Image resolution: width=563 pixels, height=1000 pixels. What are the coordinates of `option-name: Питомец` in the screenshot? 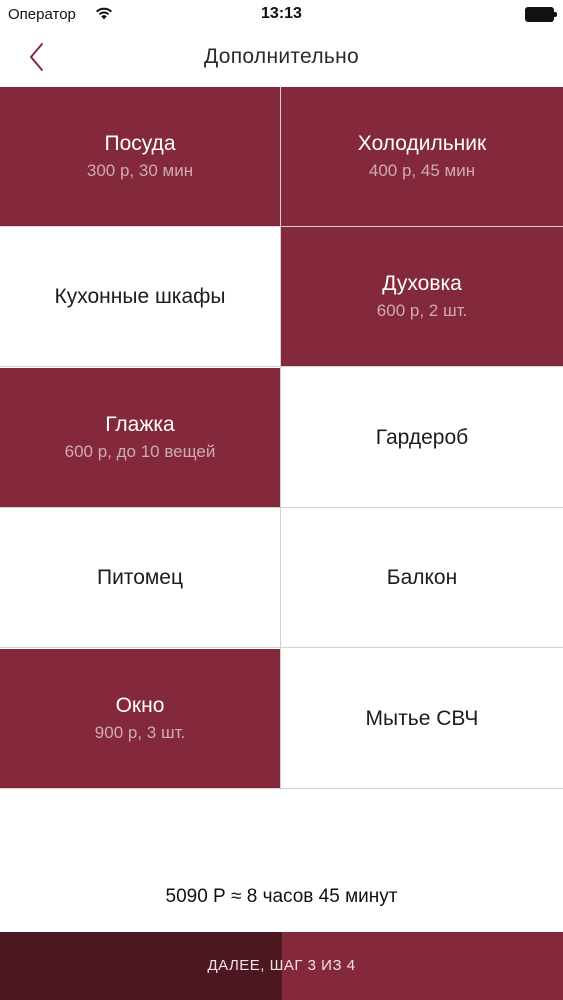 It's located at (140, 577).